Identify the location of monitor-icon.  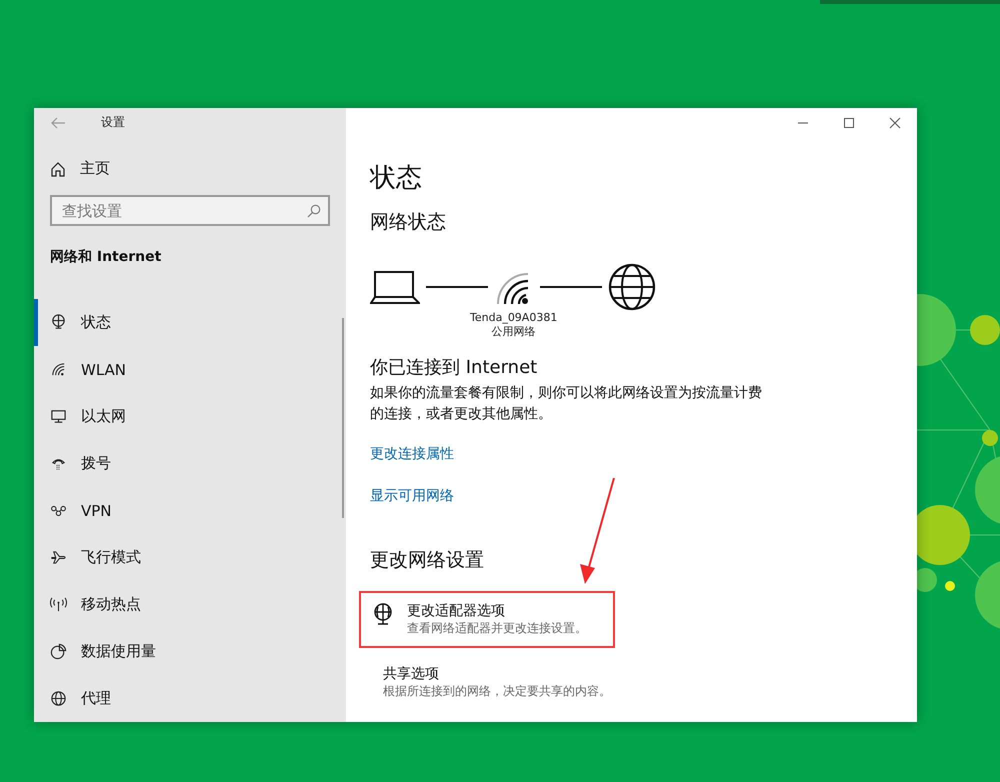
(58, 416).